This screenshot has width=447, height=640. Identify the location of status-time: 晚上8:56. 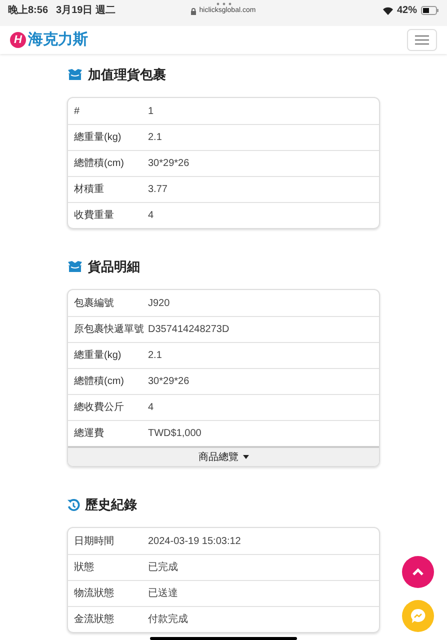
(28, 11).